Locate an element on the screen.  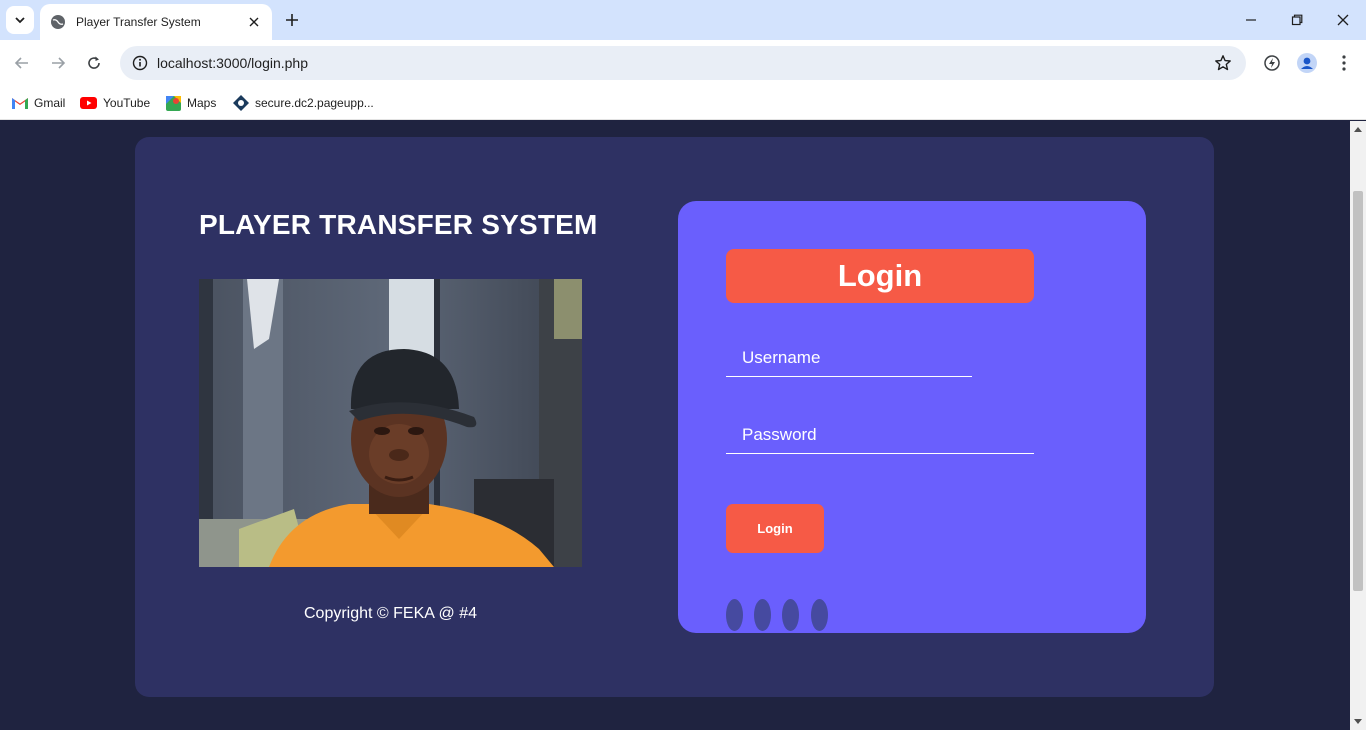
forward-button is located at coordinates (58, 63).